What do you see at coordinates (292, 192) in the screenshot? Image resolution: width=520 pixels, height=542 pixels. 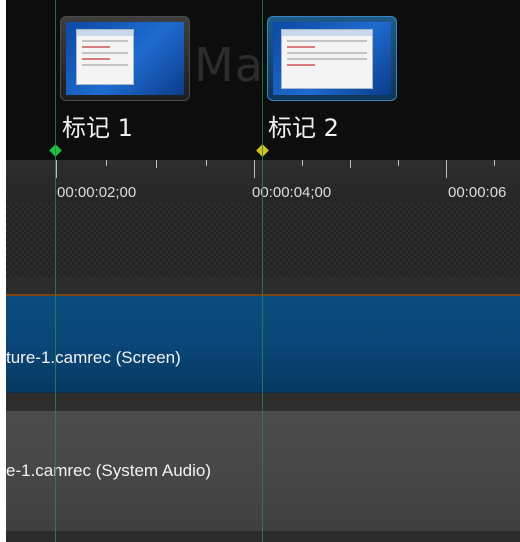 I see `ruler-tick-label: 00:00:04;00` at bounding box center [292, 192].